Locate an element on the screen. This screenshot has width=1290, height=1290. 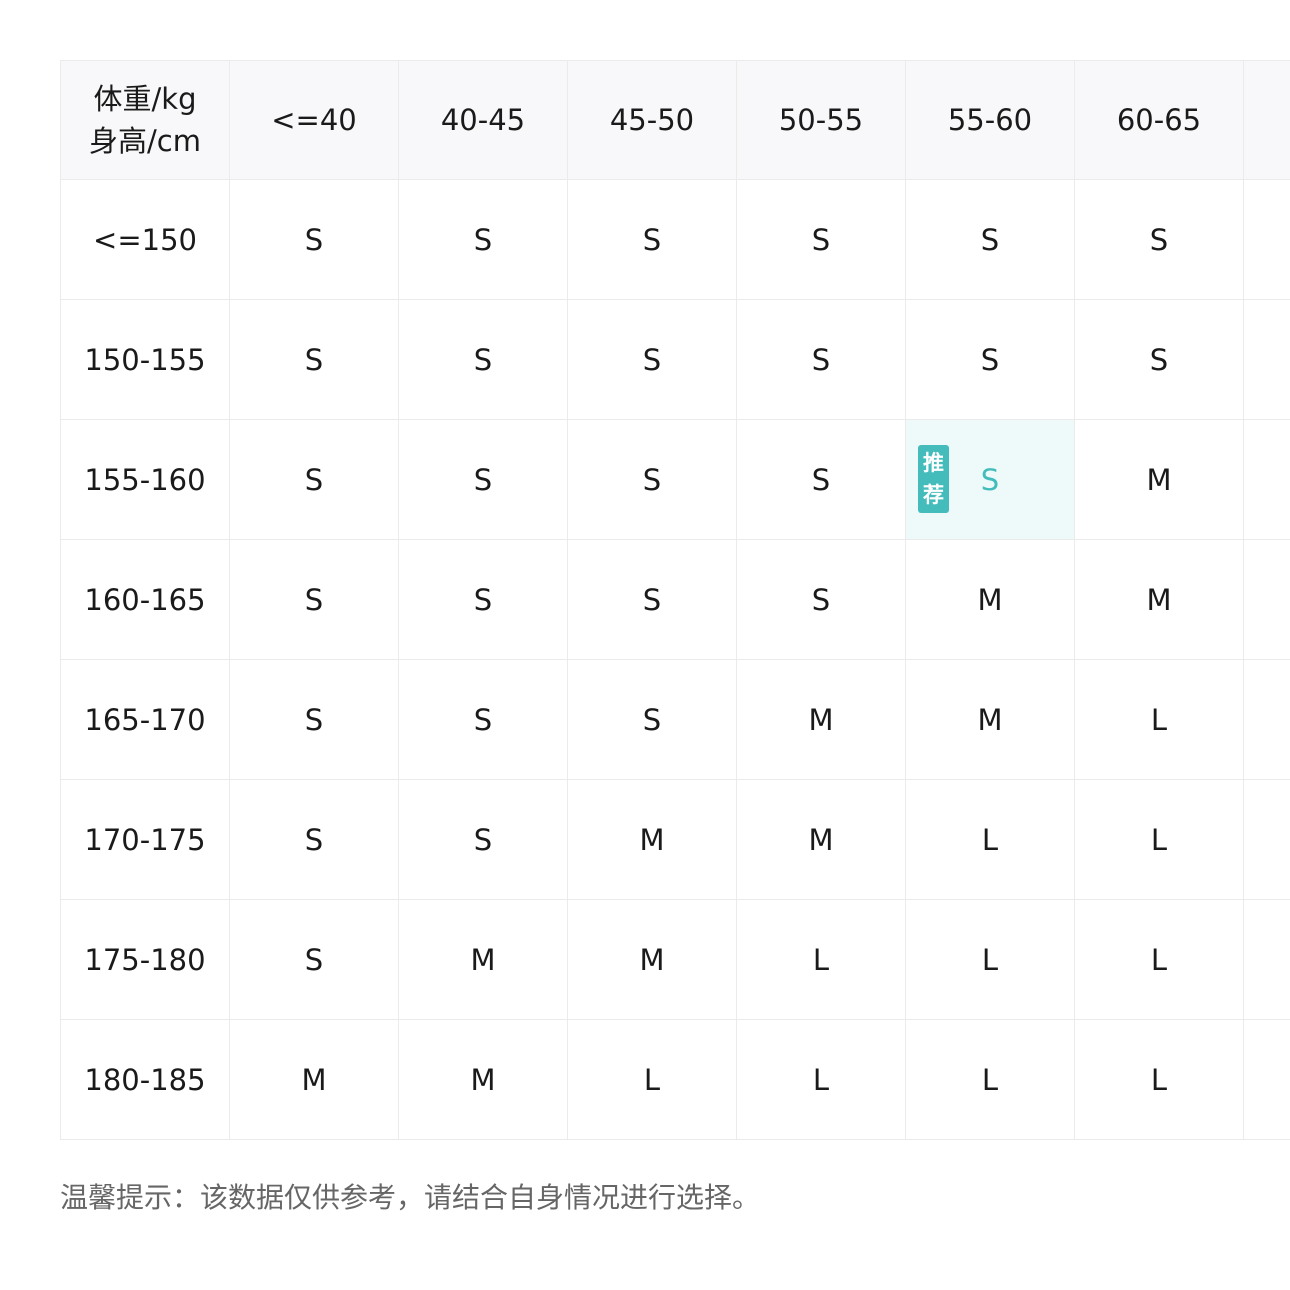
recommended-badge-char: 推 is located at coordinates (933, 463).